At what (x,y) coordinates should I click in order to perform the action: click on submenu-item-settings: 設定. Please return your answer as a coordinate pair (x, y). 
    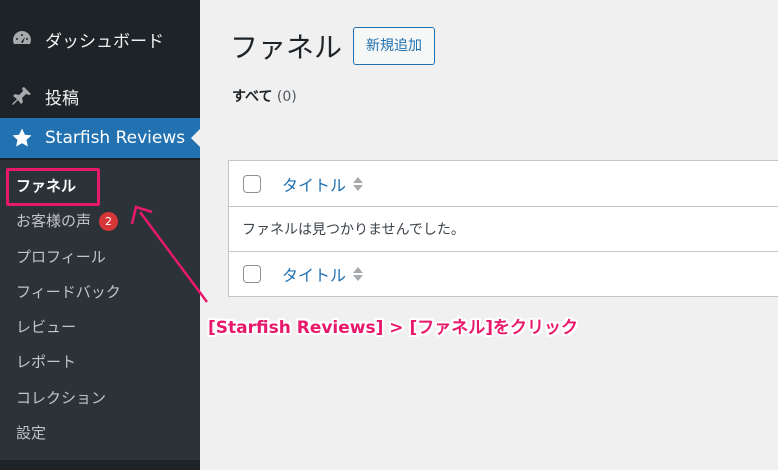
    Looking at the image, I should click on (31, 433).